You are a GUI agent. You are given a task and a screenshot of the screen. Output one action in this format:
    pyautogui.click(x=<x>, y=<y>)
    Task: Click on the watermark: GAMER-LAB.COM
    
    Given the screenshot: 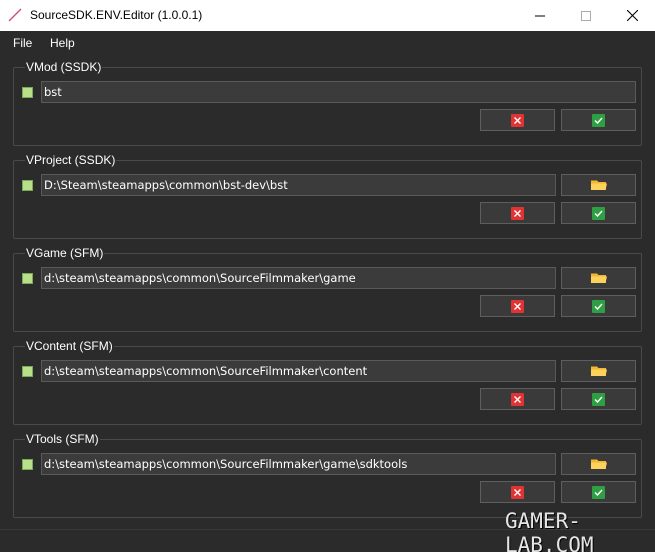 What is the action you would take?
    pyautogui.click(x=549, y=530)
    